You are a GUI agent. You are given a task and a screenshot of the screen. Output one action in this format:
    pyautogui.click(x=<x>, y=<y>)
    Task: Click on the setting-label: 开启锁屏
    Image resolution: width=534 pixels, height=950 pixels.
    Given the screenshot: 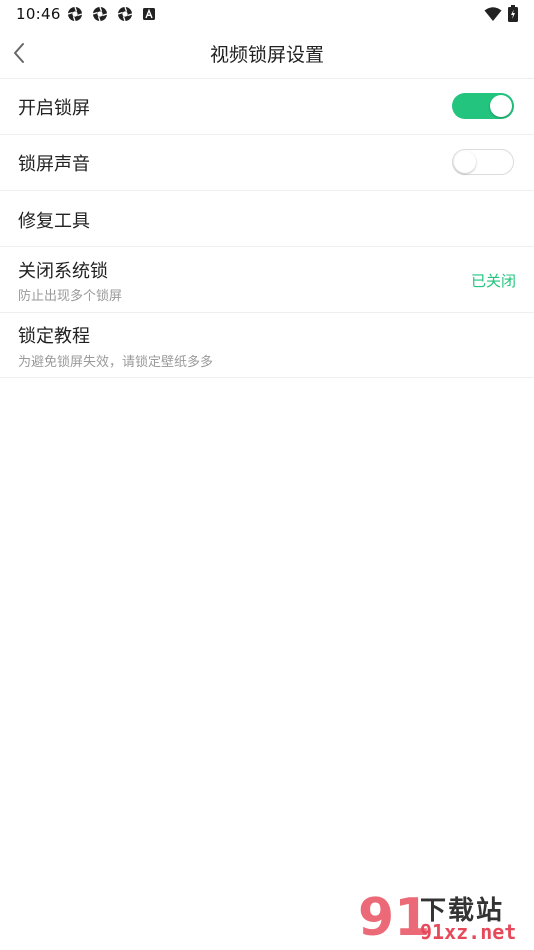 What is the action you would take?
    pyautogui.click(x=54, y=108)
    